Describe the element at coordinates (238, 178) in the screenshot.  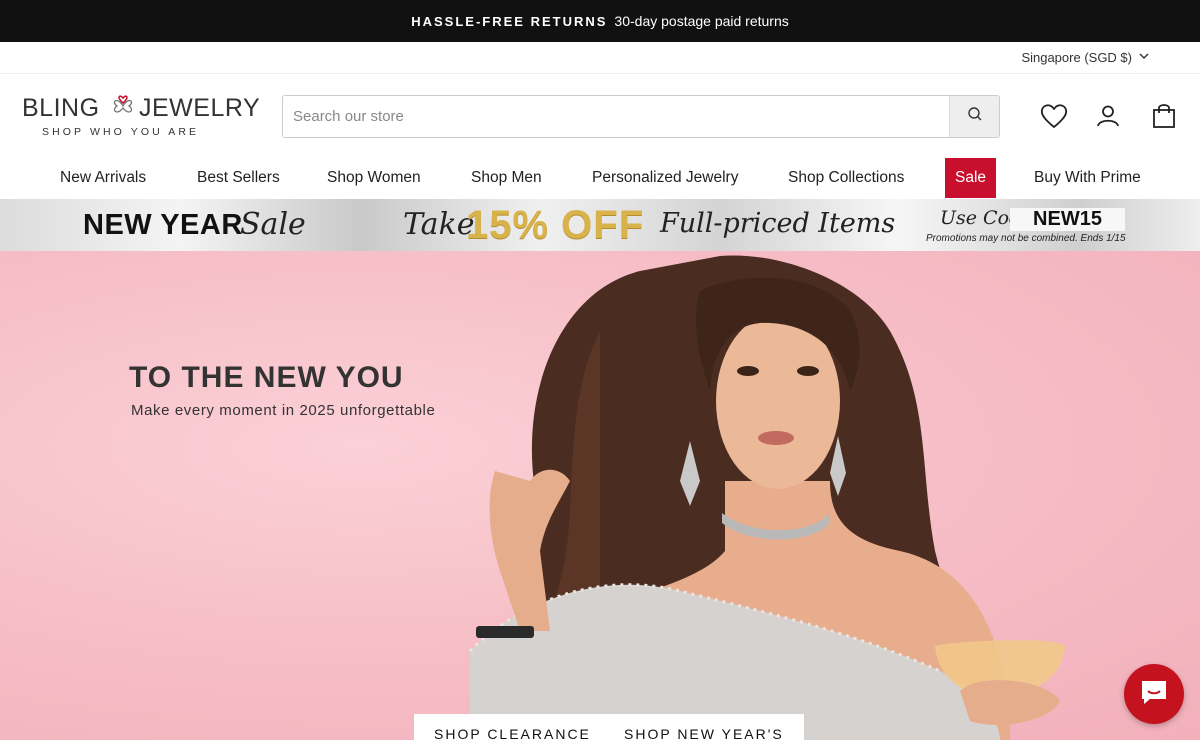
I see `nav-best-sellers: Best Sellers` at that location.